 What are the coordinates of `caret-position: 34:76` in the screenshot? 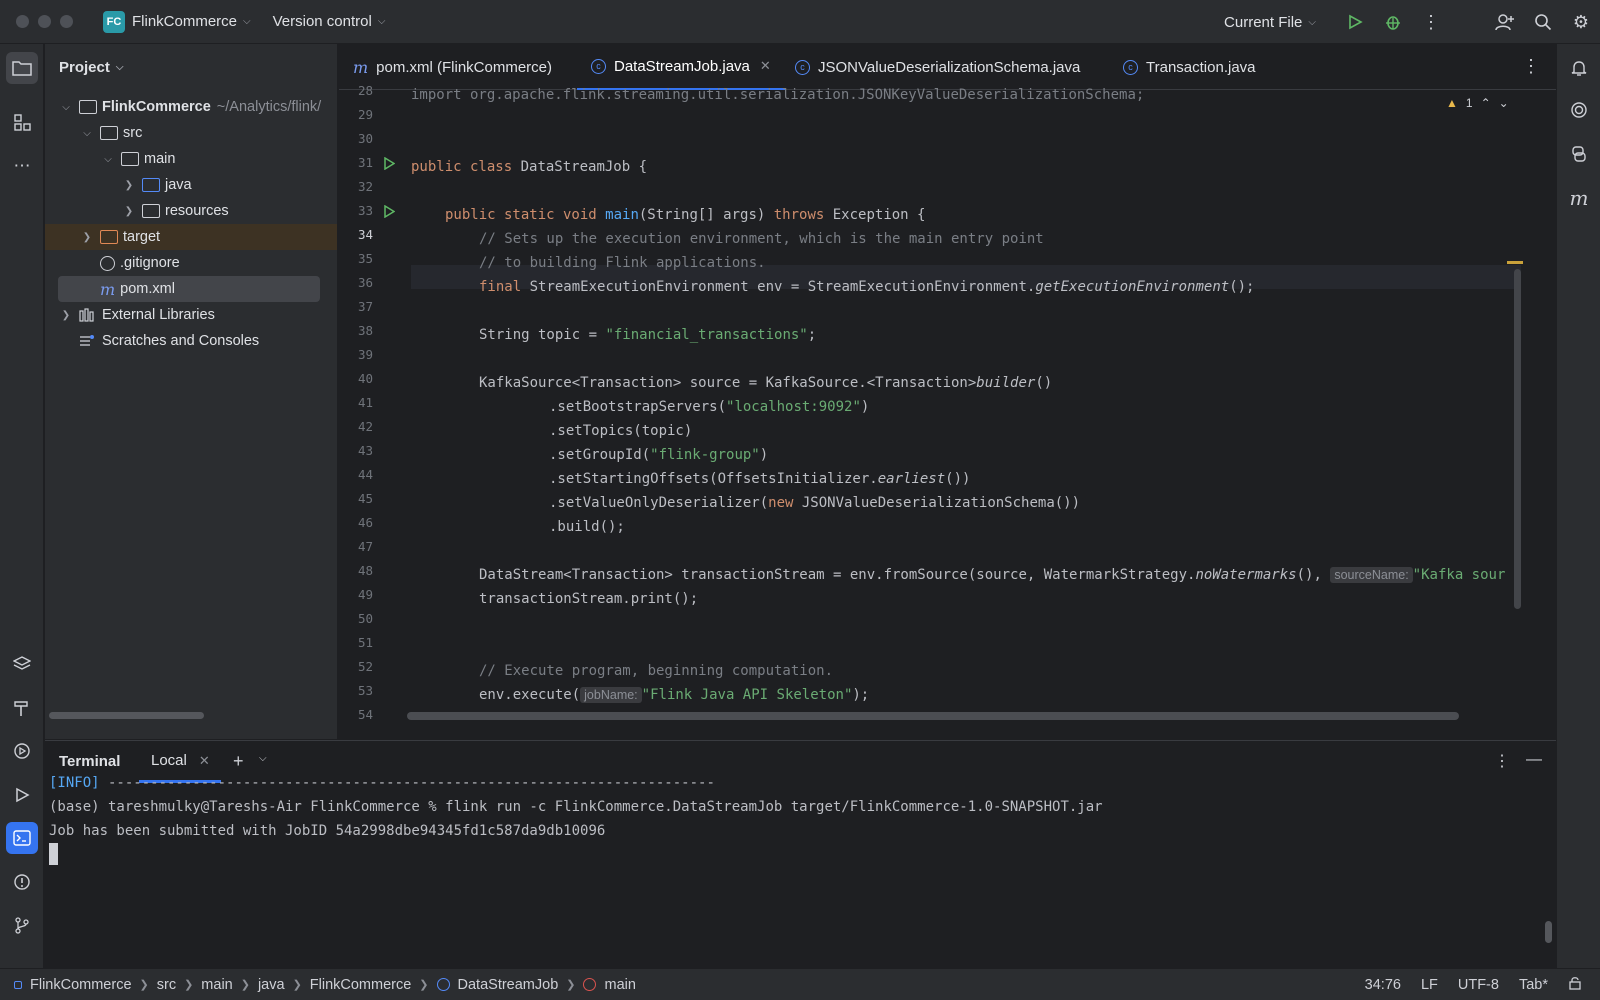 It's located at (1383, 985).